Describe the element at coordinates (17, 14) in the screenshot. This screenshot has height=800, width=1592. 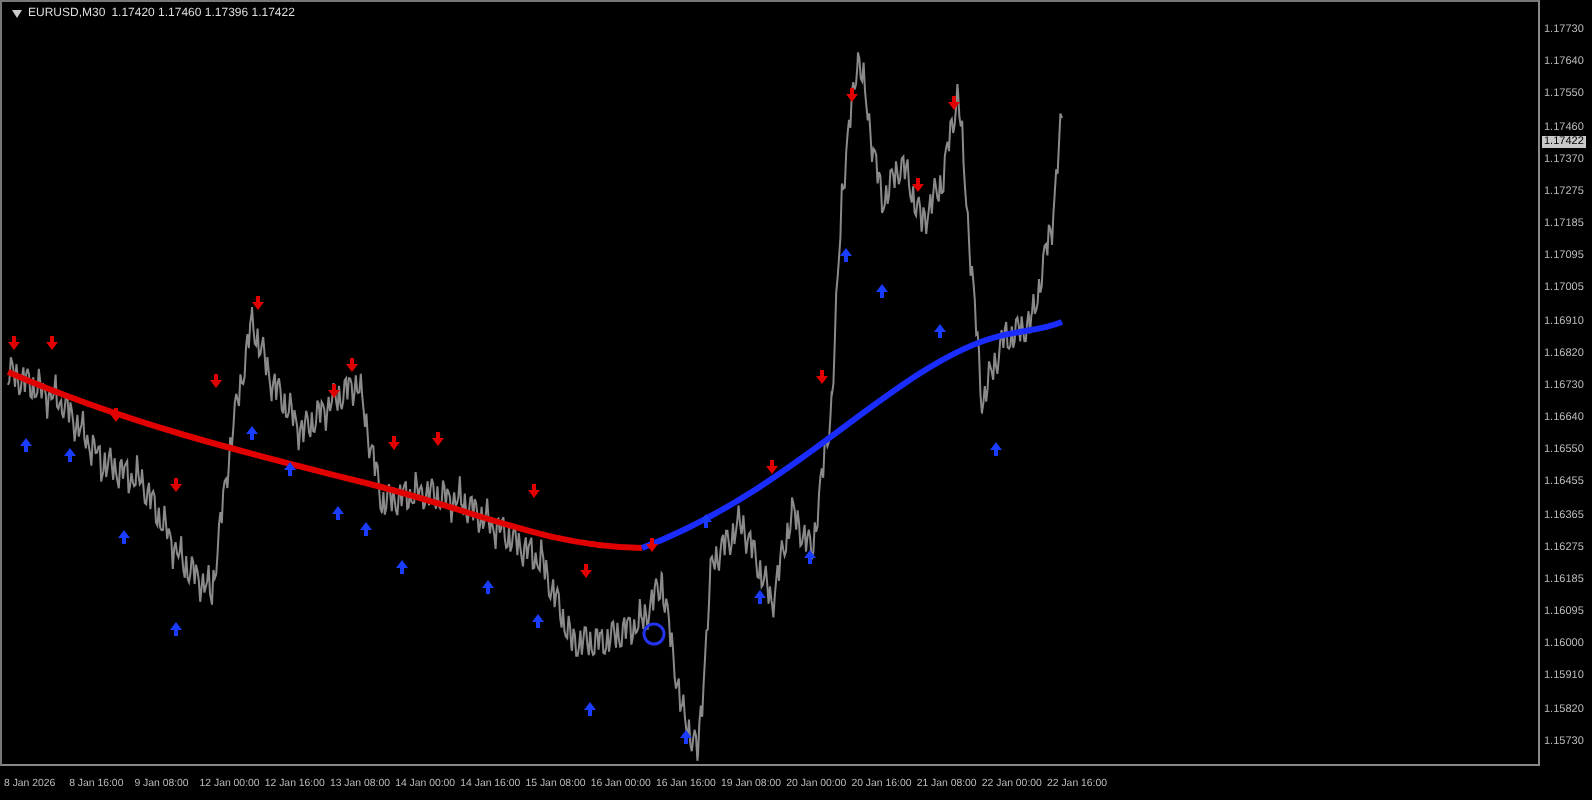
I see `dropdown-triangle-icon` at that location.